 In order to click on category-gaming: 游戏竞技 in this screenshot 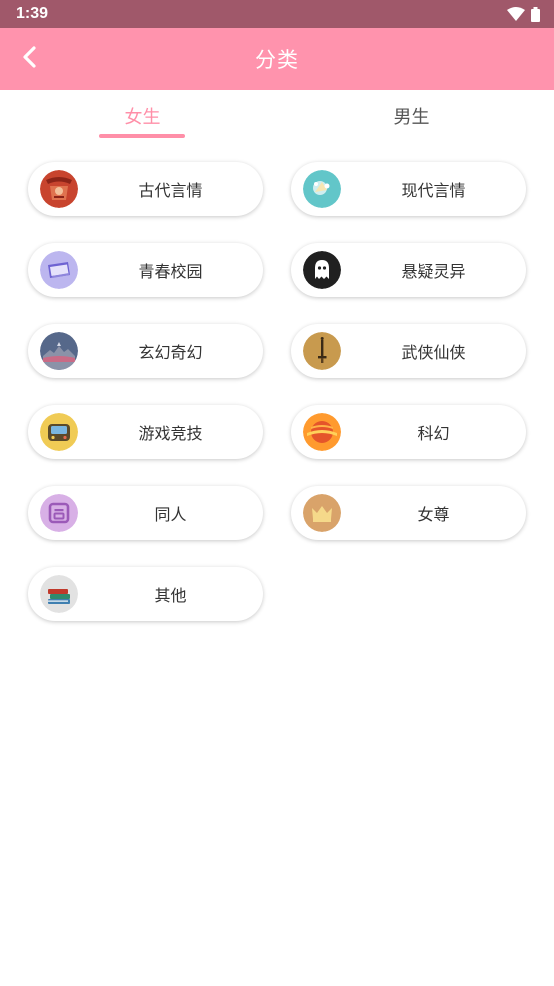, I will do `click(145, 432)`.